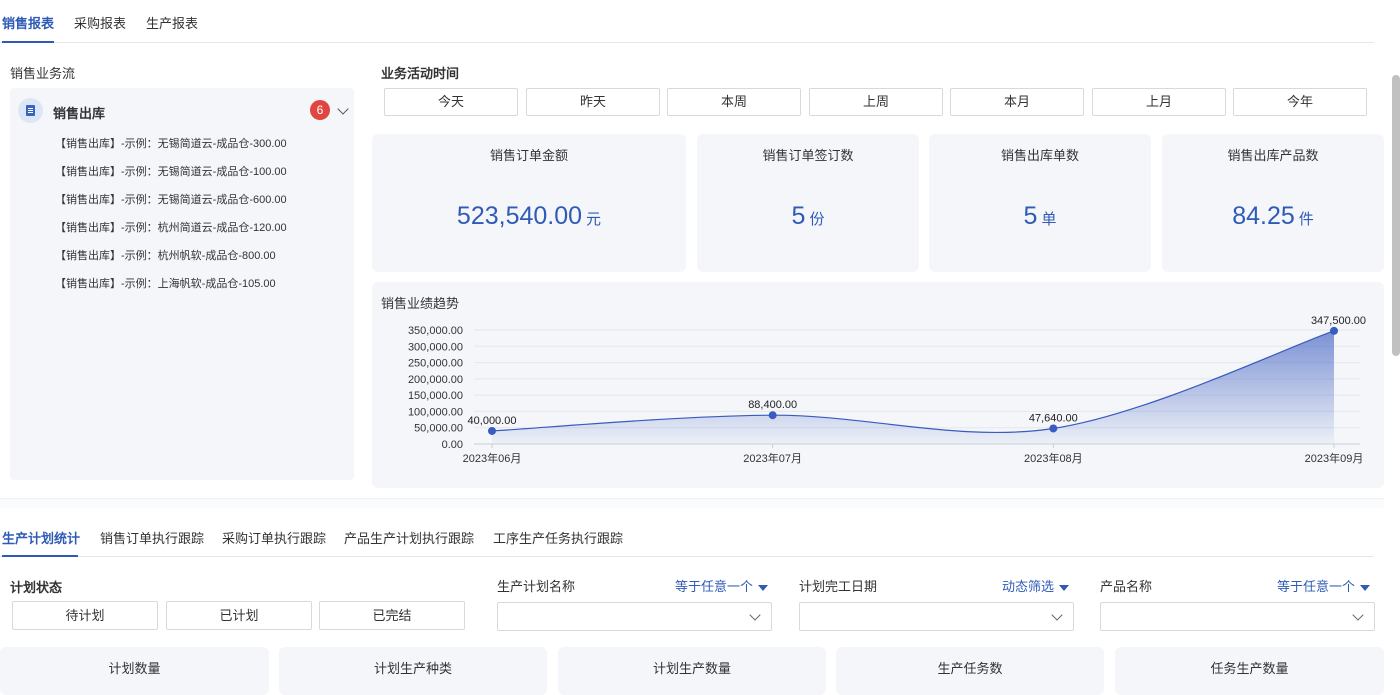 The image size is (1400, 695). What do you see at coordinates (239, 615) in the screenshot?
I see `status-planned-button: 已计划` at bounding box center [239, 615].